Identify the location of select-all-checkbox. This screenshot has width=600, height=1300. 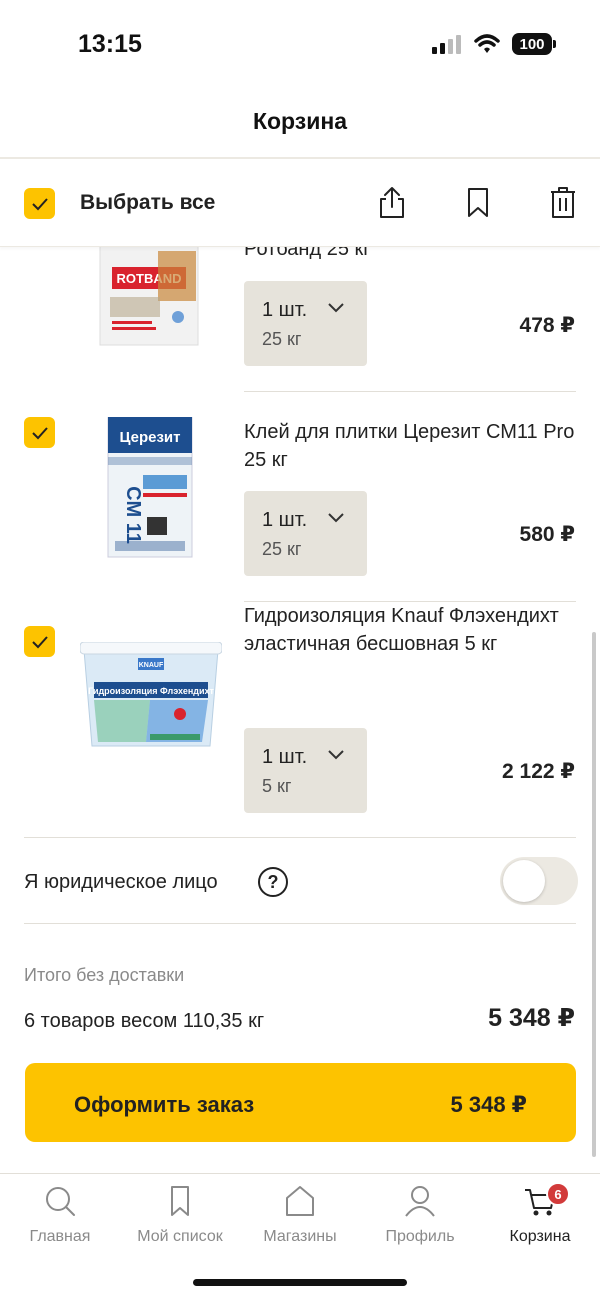
(39, 203).